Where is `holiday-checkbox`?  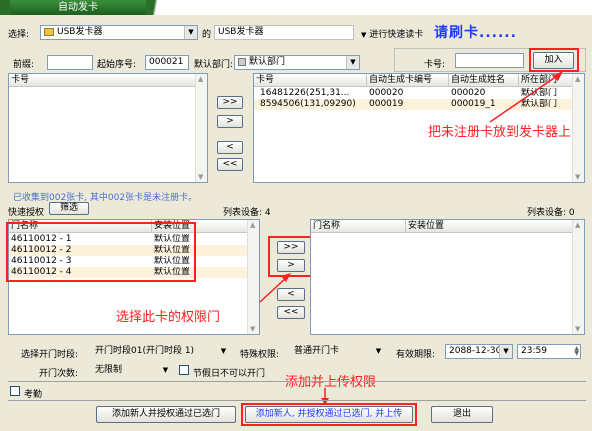 holiday-checkbox is located at coordinates (184, 370).